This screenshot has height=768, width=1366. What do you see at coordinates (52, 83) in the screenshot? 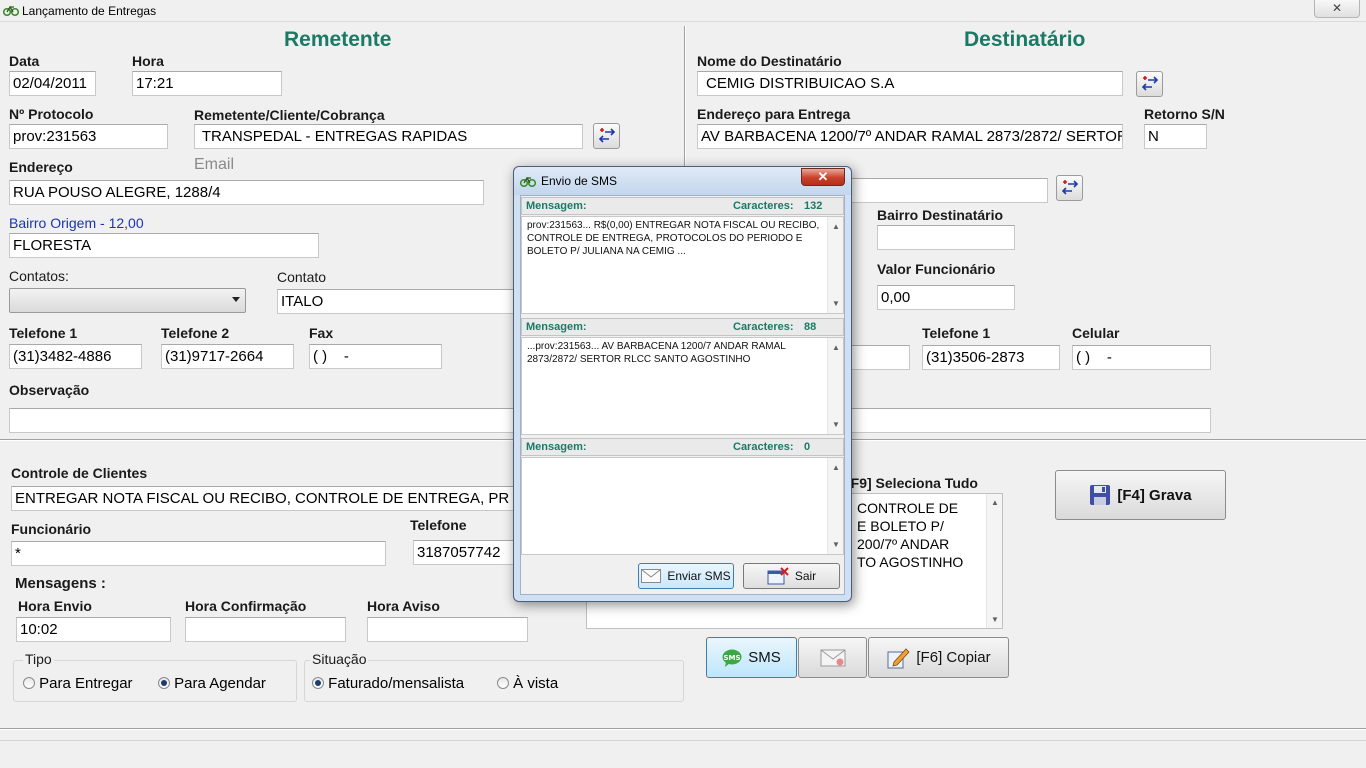
I see `data-field: 02/04/2011` at bounding box center [52, 83].